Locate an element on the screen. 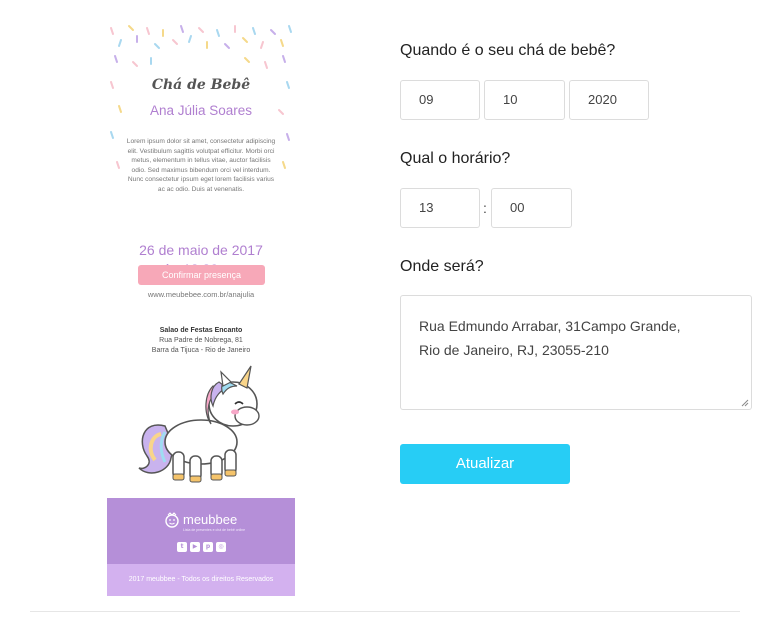 This screenshot has width=768, height=635. footer-tagline: Lista de presentes e chá de bebê online is located at coordinates (214, 530).